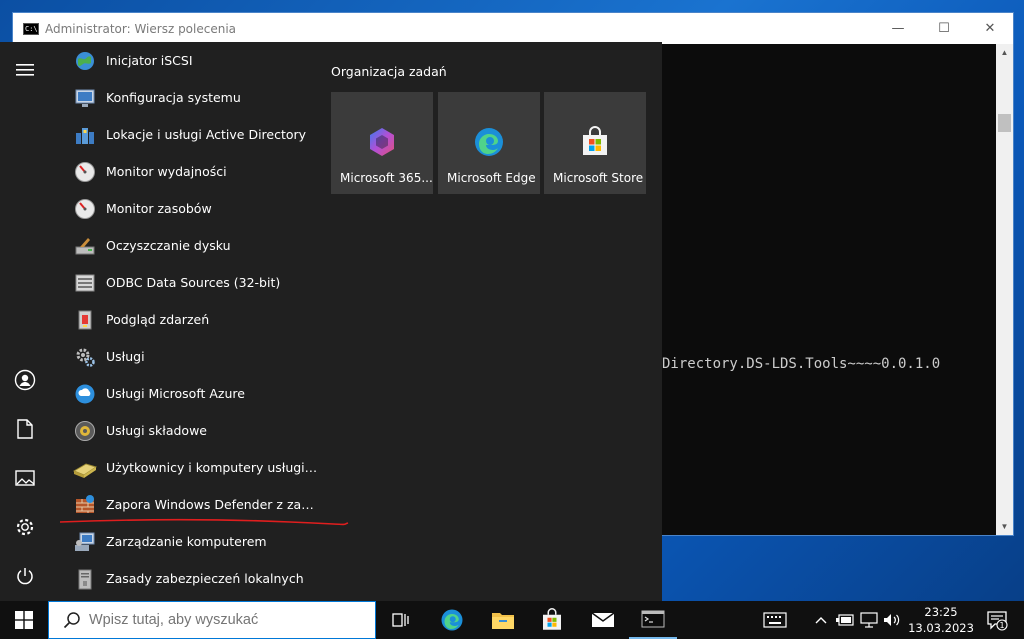 Image resolution: width=1024 pixels, height=639 pixels. I want to click on app-item-component-services: Usługi składowe, so click(194, 430).